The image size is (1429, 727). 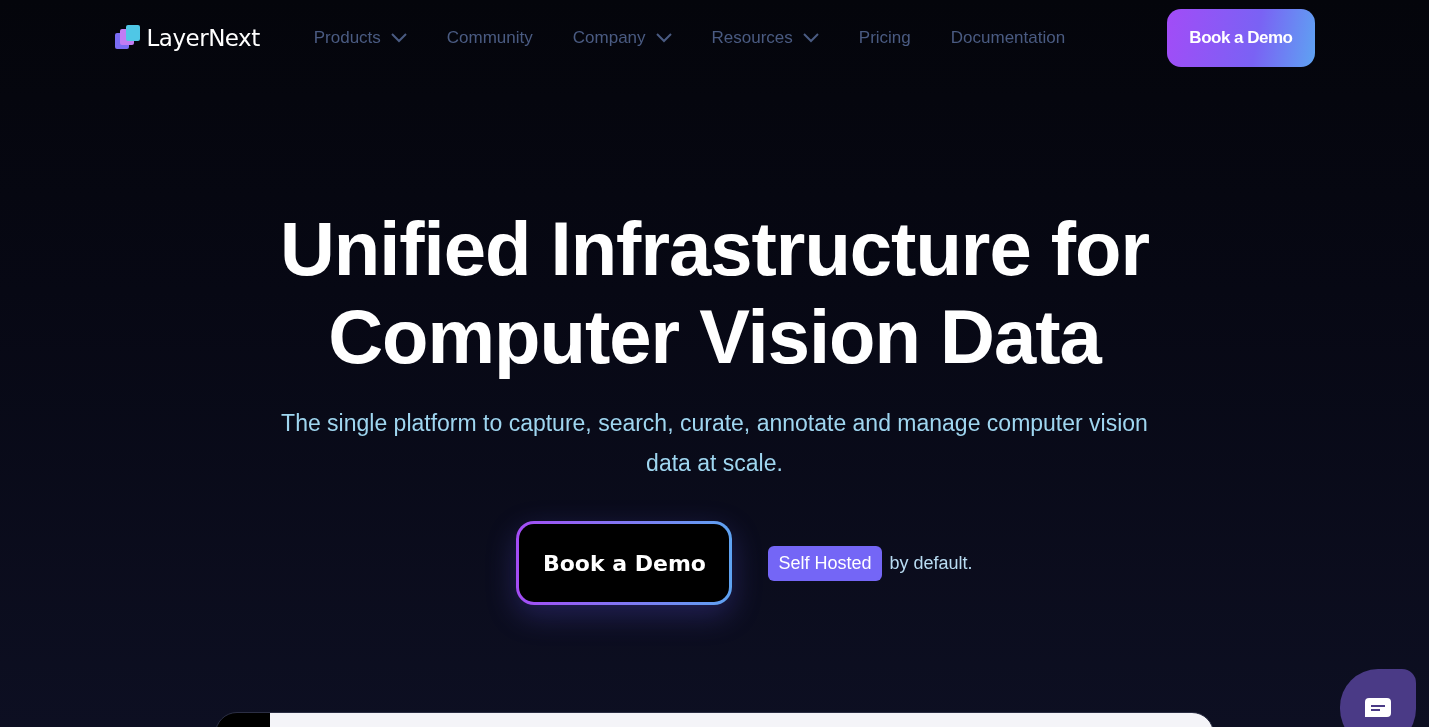 What do you see at coordinates (1008, 37) in the screenshot?
I see `nav-link: Documentation` at bounding box center [1008, 37].